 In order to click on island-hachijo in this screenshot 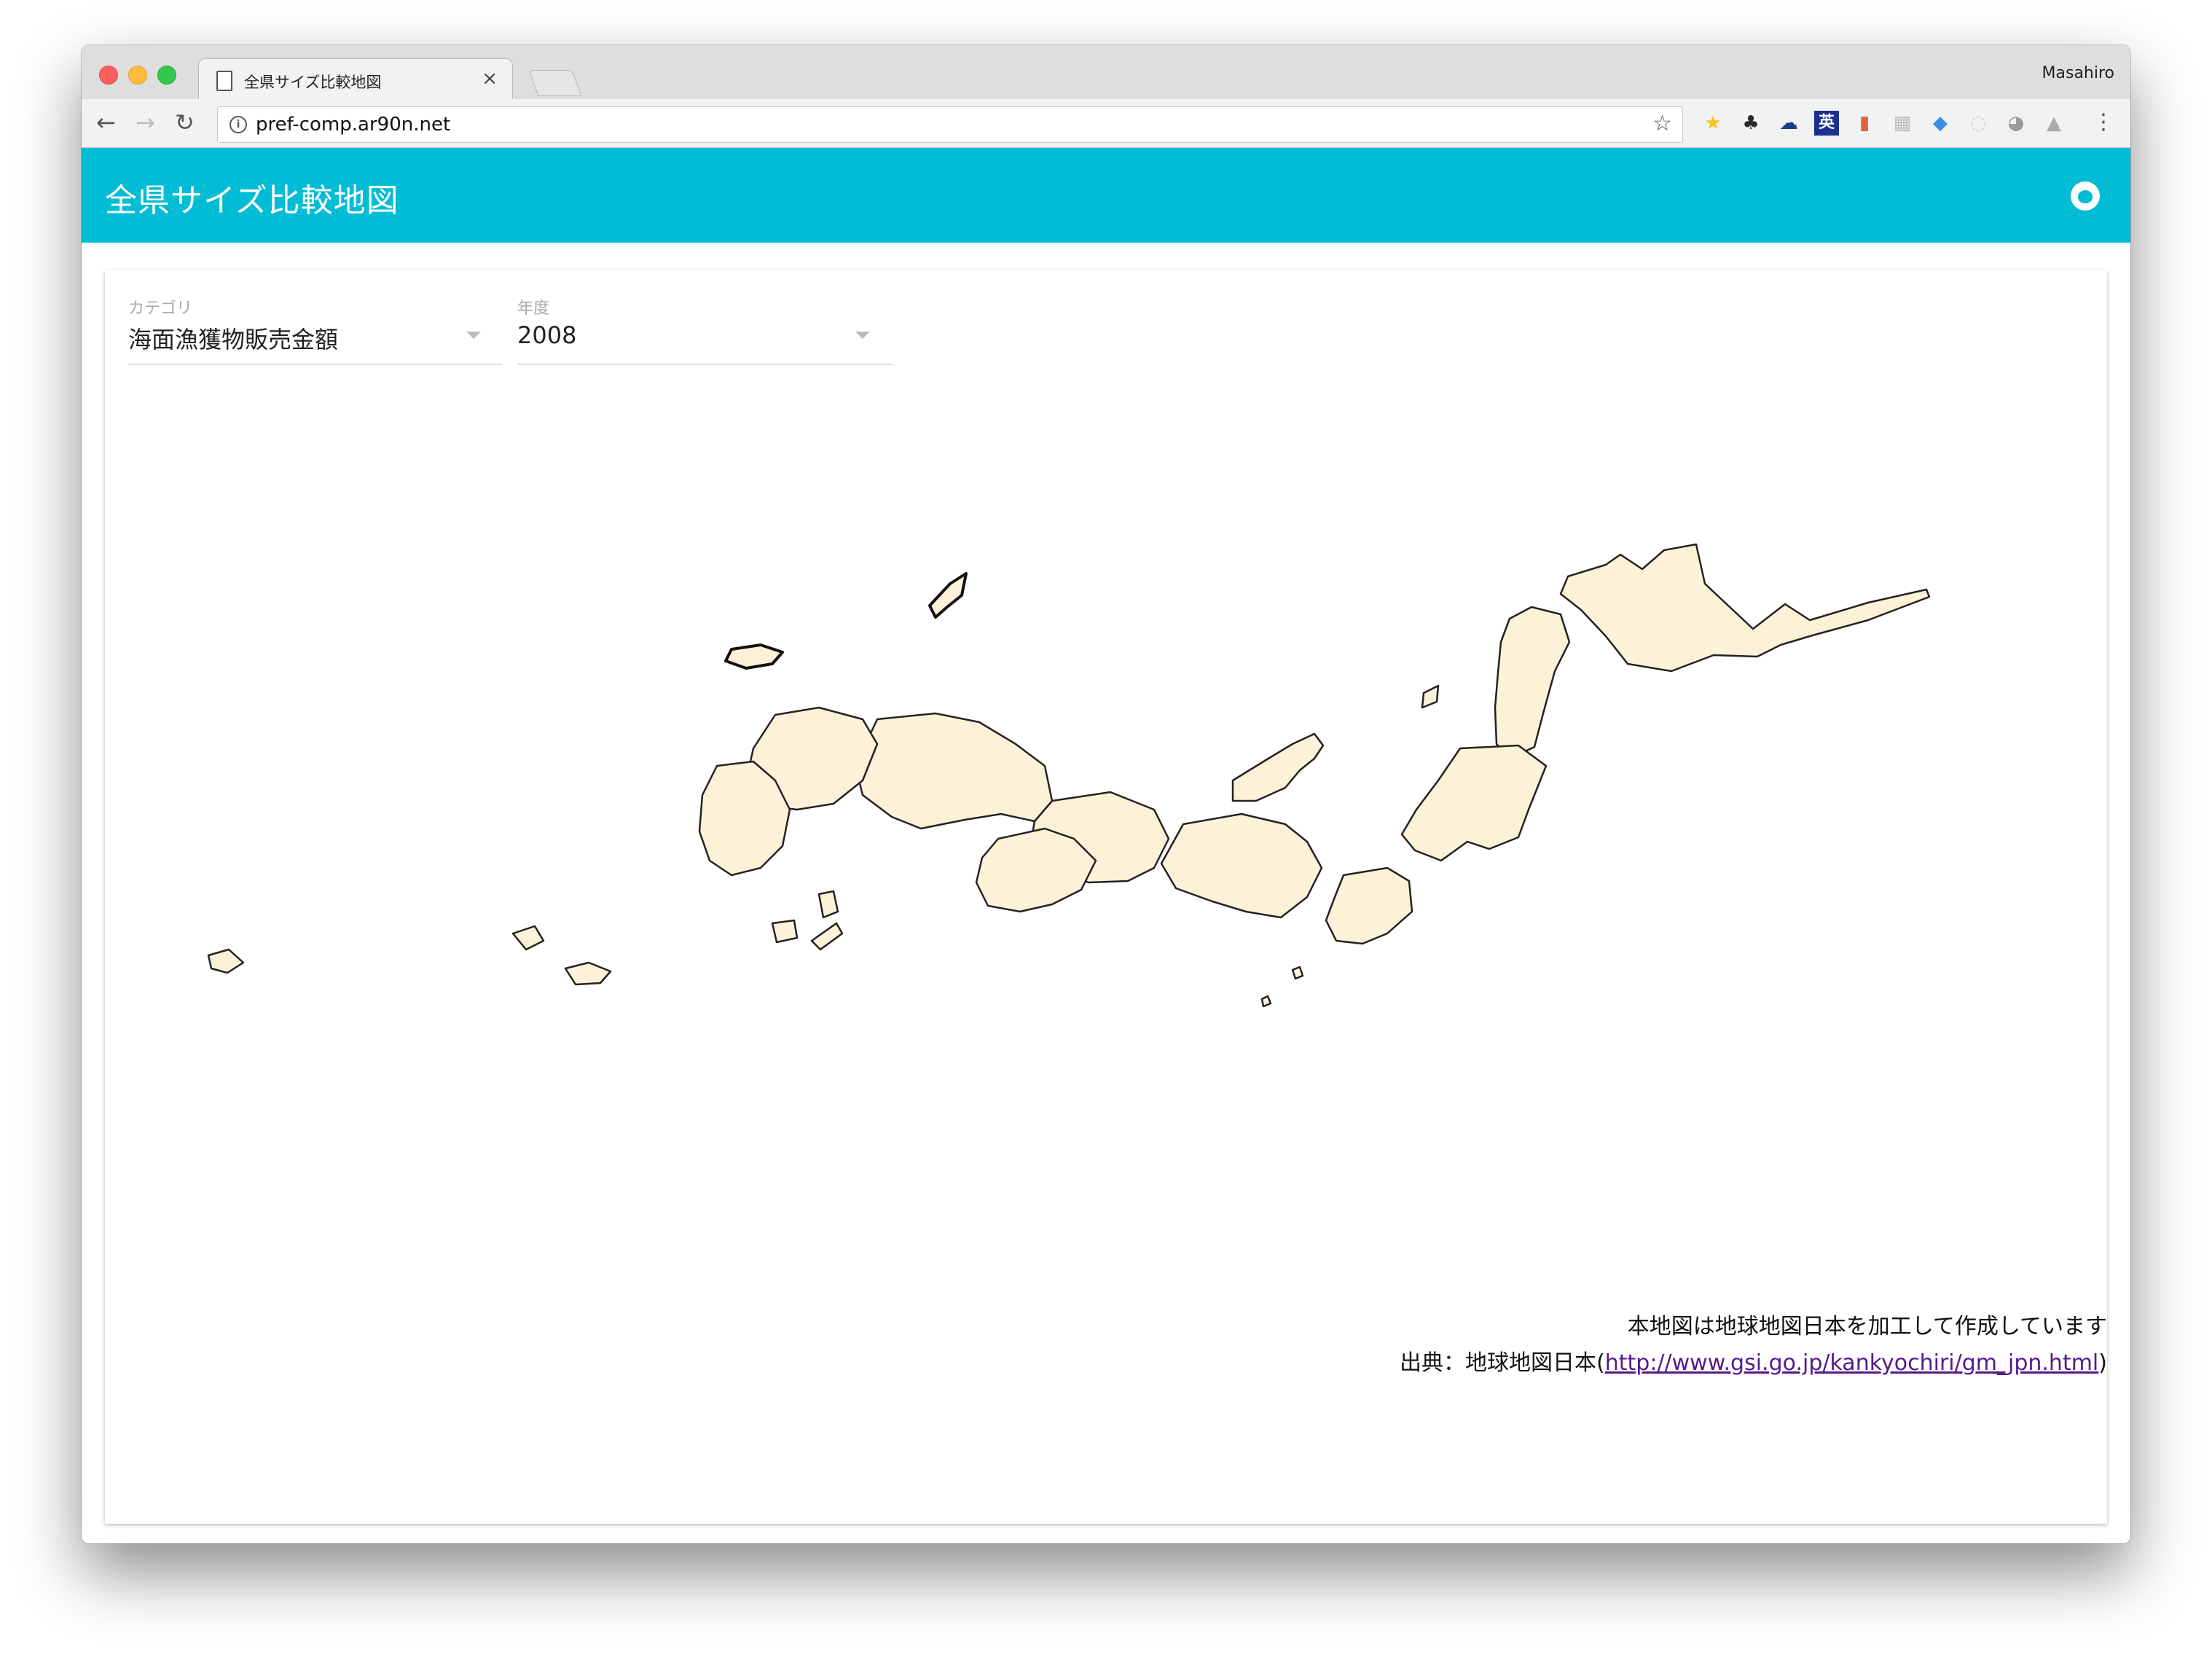, I will do `click(1266, 1001)`.